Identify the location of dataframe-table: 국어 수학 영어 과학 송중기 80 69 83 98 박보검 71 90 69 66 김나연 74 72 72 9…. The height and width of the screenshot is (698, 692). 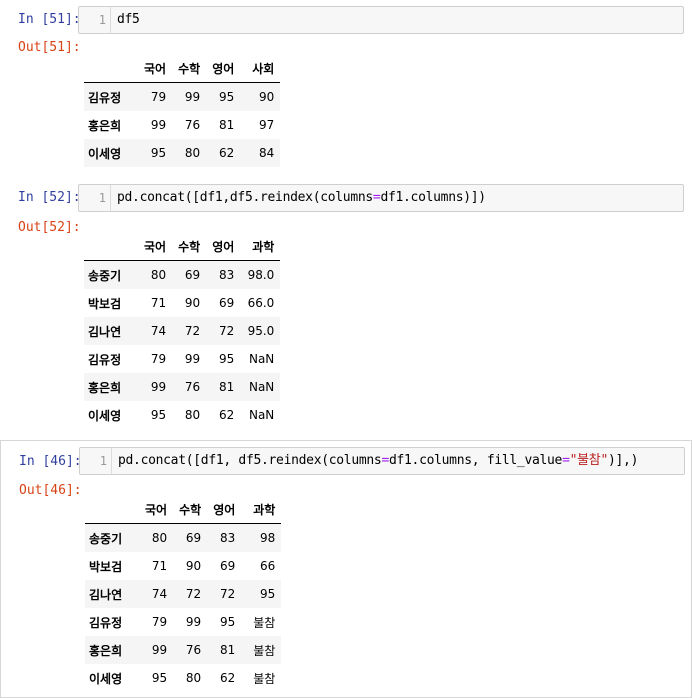
(183, 593).